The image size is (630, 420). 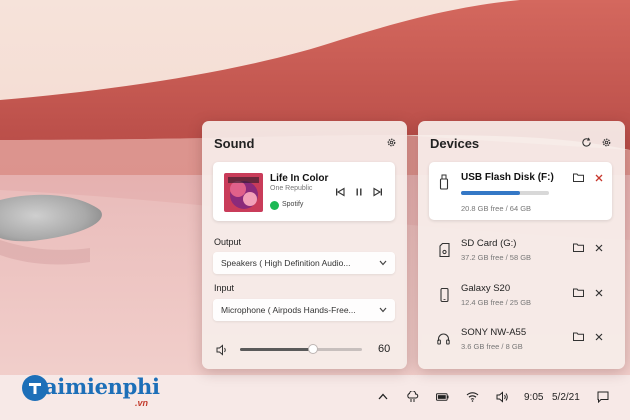 I want to click on device-free-space: 3.6 GB free / 8 GB, so click(x=492, y=346).